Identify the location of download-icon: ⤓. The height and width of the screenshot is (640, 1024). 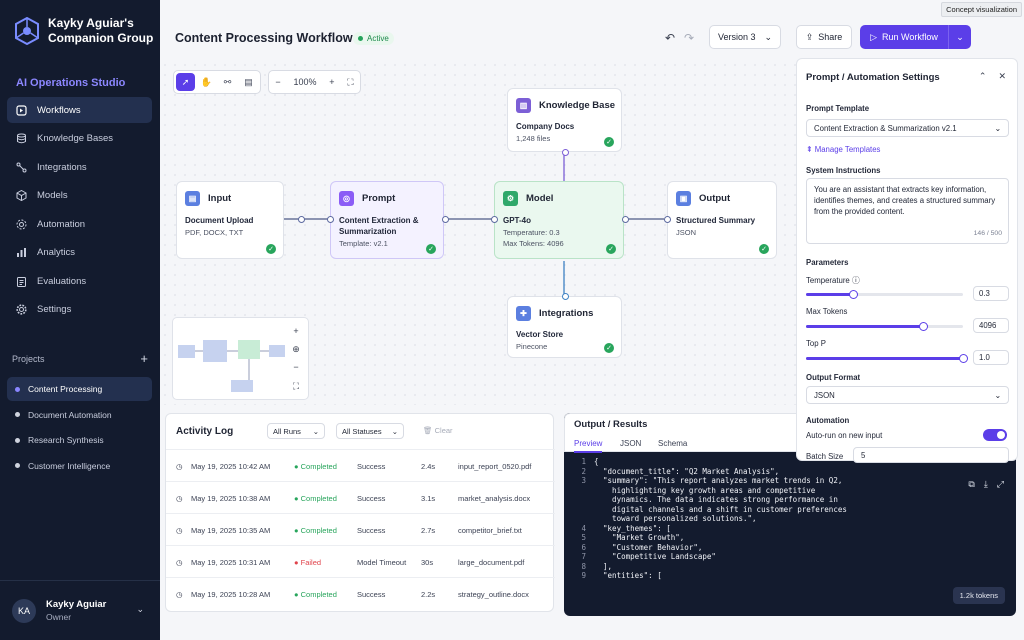
(986, 484).